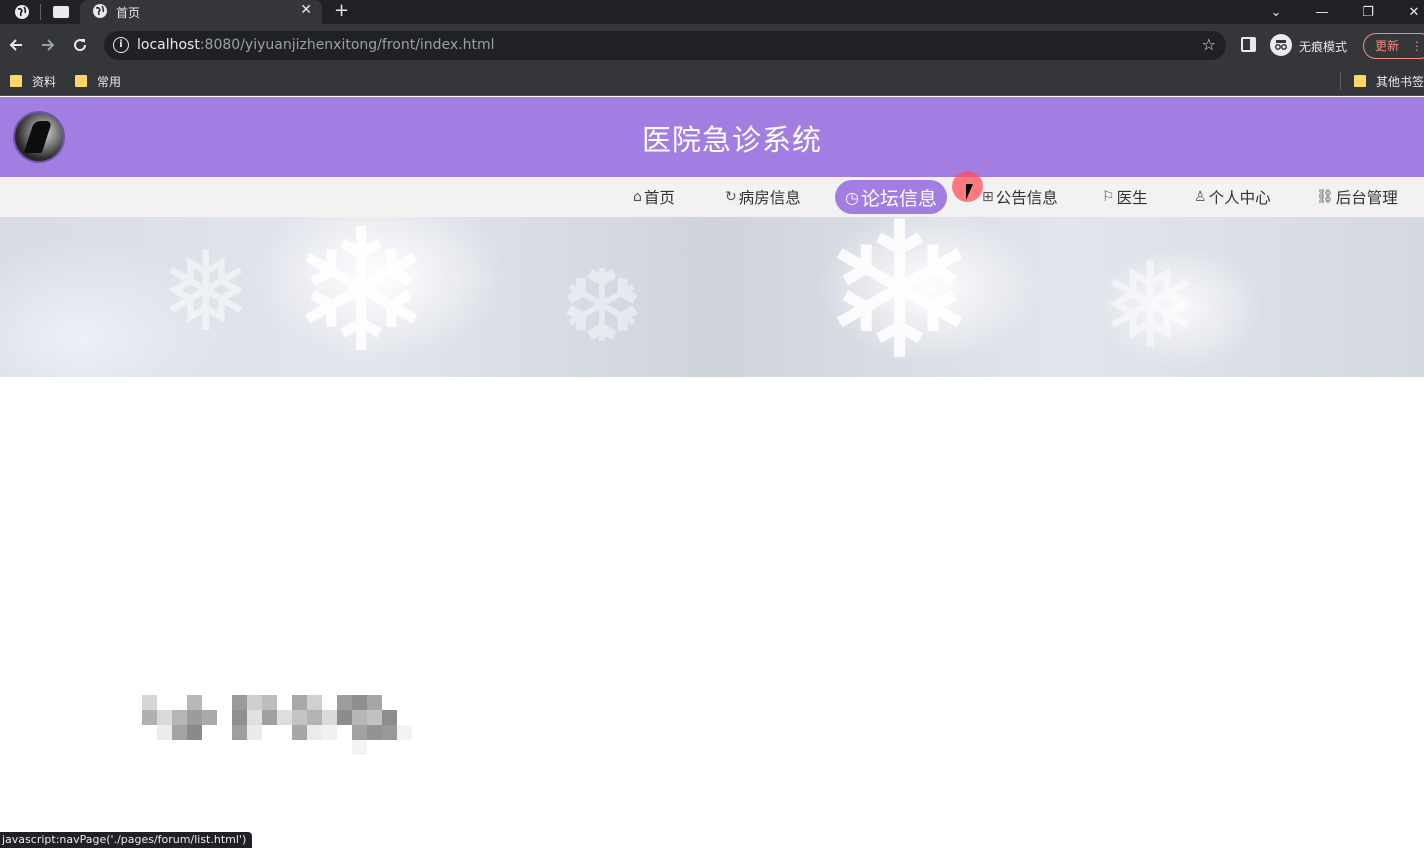  Describe the element at coordinates (654, 197) in the screenshot. I see `nav-item-home: ⌂ 首页` at that location.